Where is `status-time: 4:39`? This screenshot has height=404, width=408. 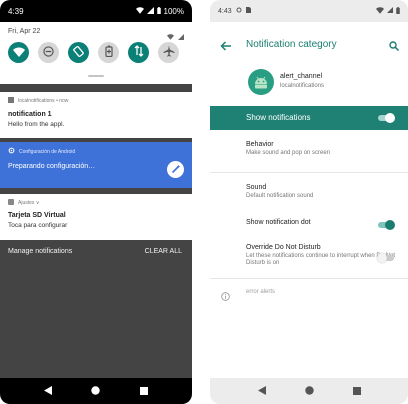
status-time: 4:39 is located at coordinates (16, 11).